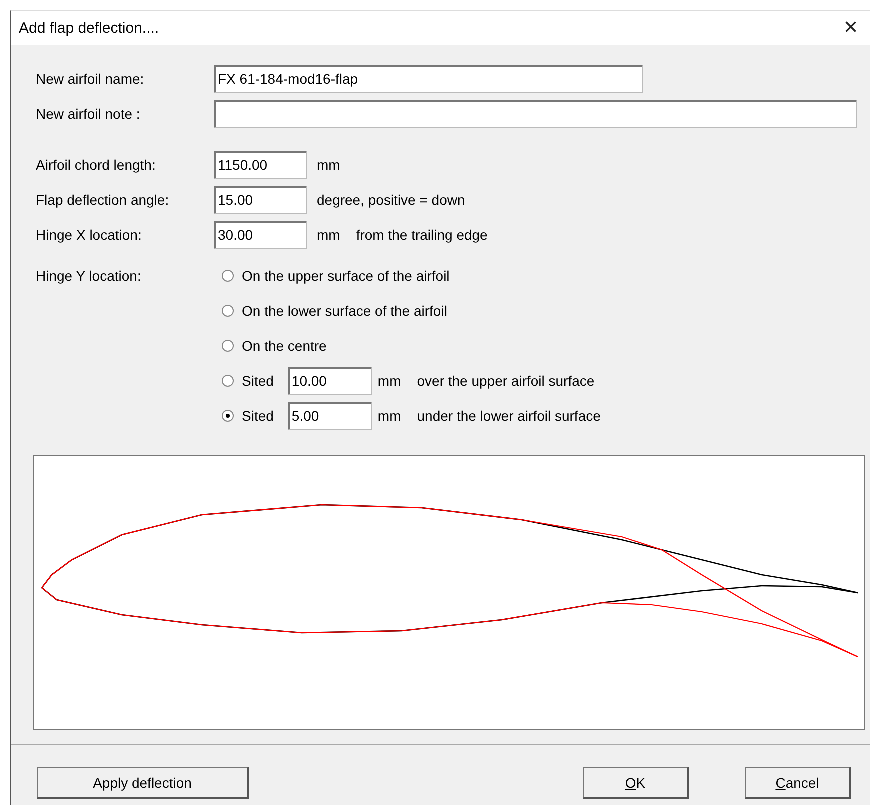  I want to click on hint-text: from the trailing edge, so click(422, 234).